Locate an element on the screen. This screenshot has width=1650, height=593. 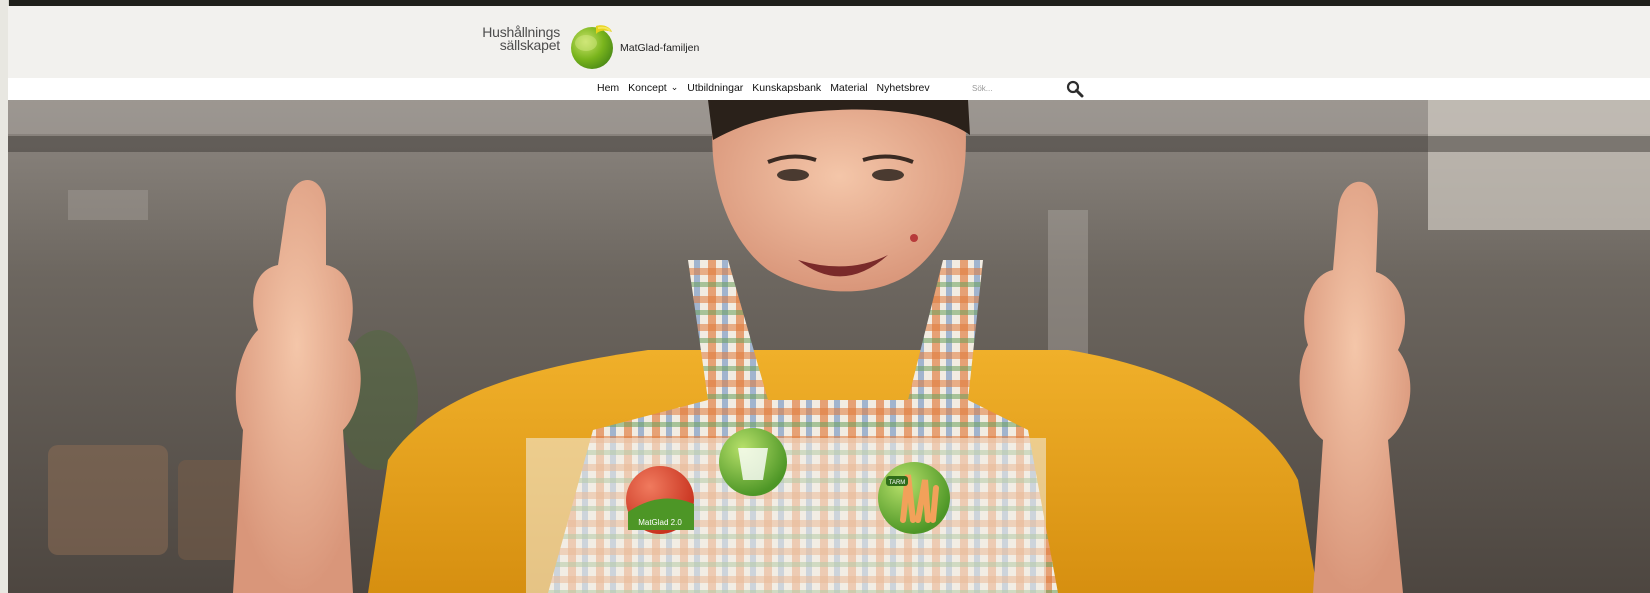
site-header: Hushållnings sällskapet MatGlad-familjen is located at coordinates (829, 42).